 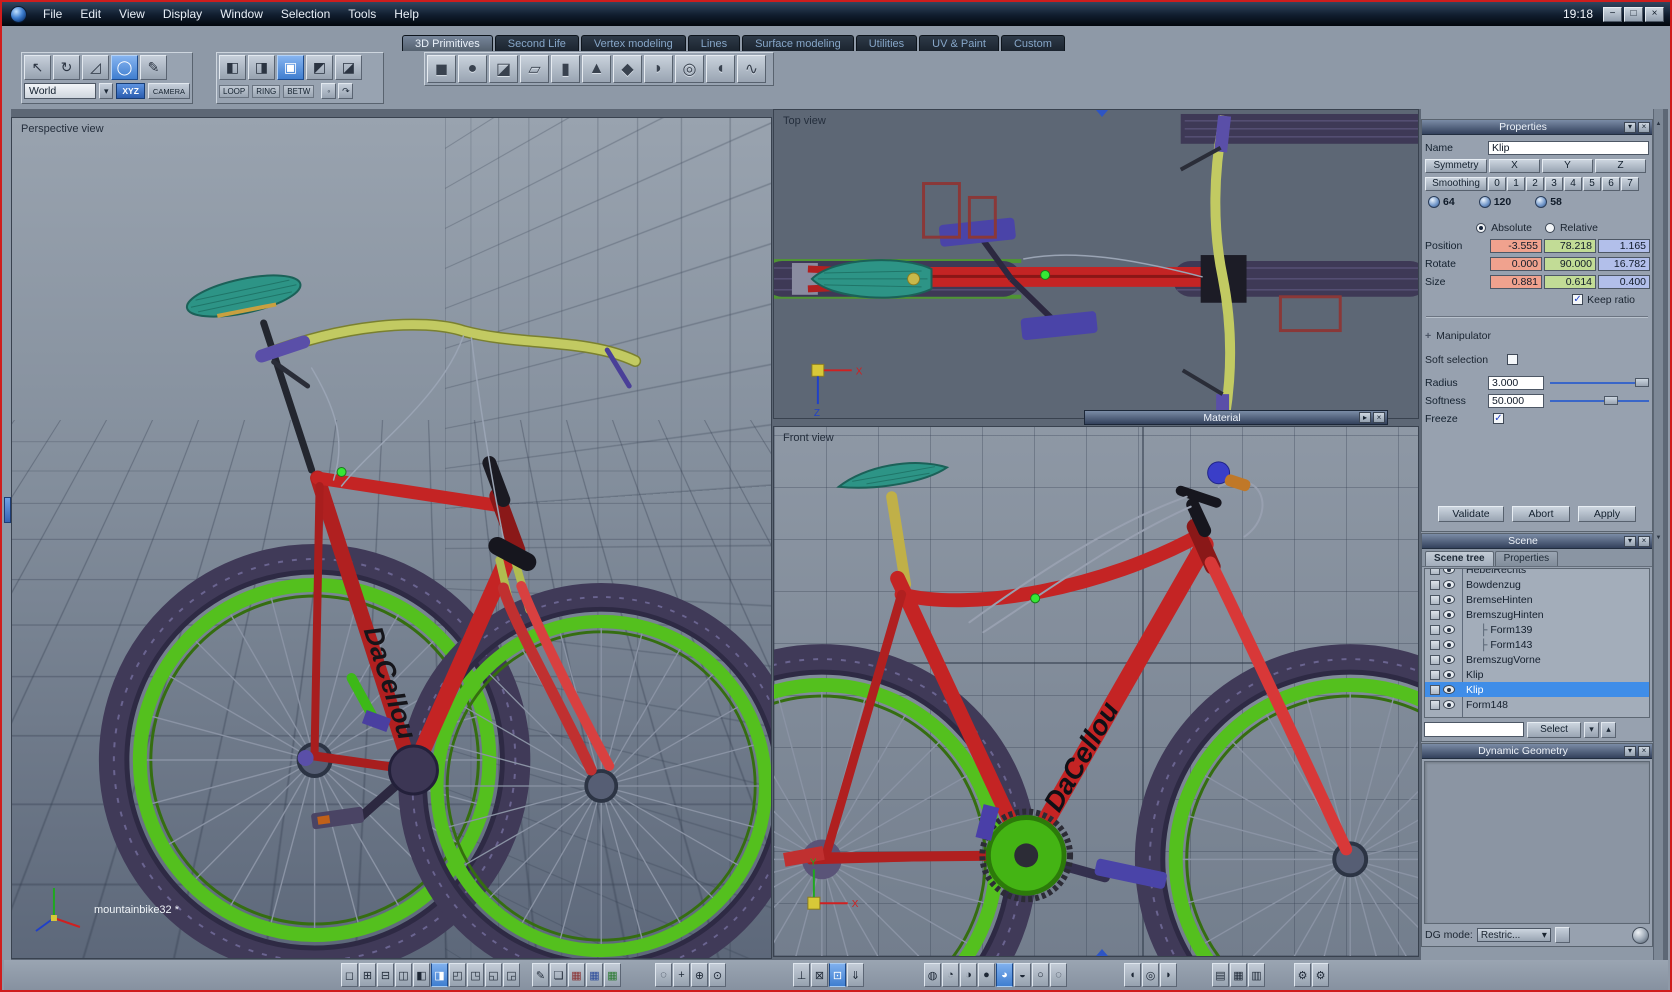 I want to click on close-button: ×, so click(x=1644, y=751).